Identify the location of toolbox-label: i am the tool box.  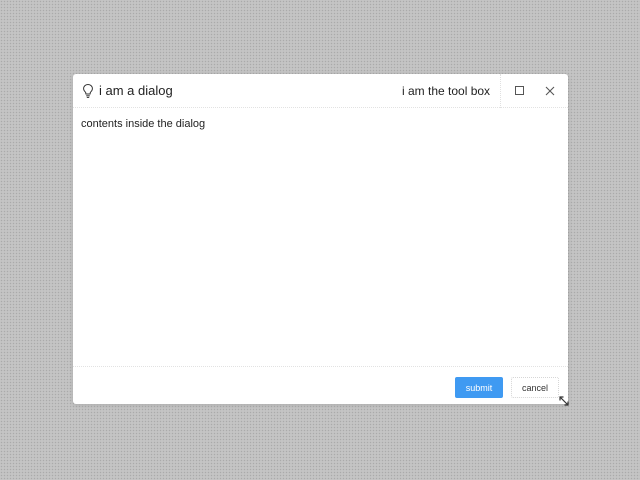
(446, 91).